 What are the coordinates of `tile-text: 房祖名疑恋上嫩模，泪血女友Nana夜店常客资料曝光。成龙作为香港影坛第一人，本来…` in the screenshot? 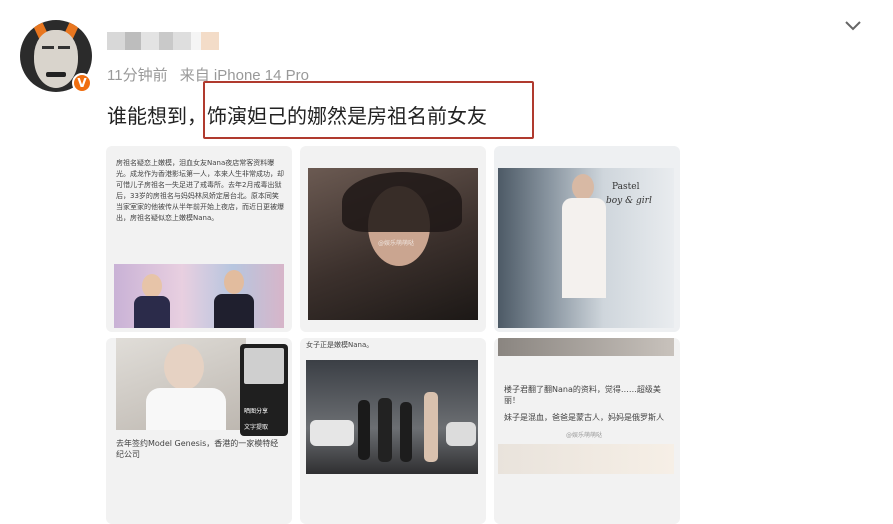 It's located at (200, 190).